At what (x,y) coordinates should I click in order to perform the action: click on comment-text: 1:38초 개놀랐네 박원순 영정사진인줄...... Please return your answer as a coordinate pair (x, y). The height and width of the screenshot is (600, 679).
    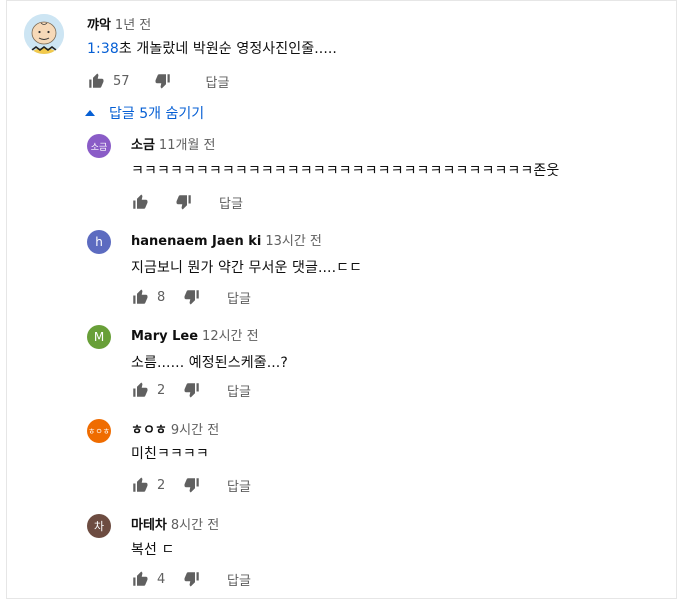
    Looking at the image, I should click on (212, 48).